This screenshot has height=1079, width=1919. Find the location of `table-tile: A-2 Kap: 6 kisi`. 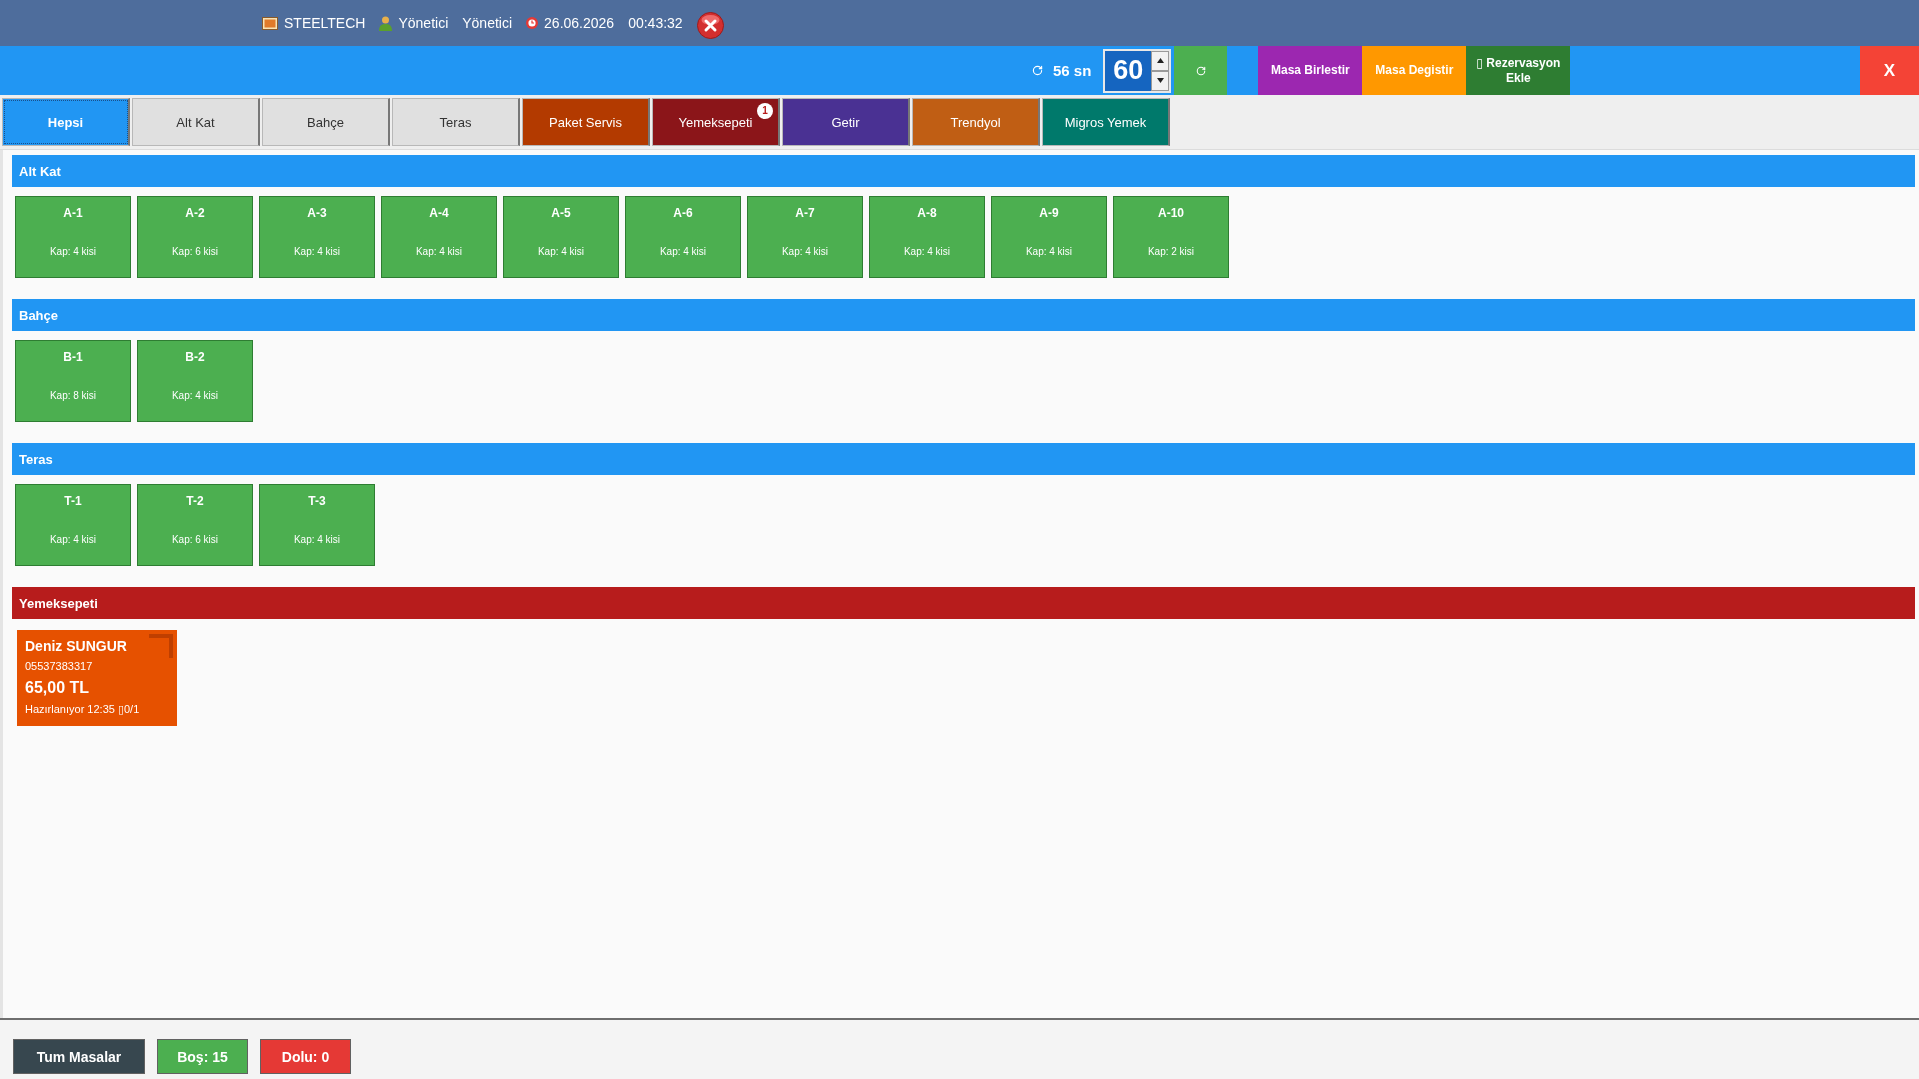

table-tile: A-2 Kap: 6 kisi is located at coordinates (195, 237).